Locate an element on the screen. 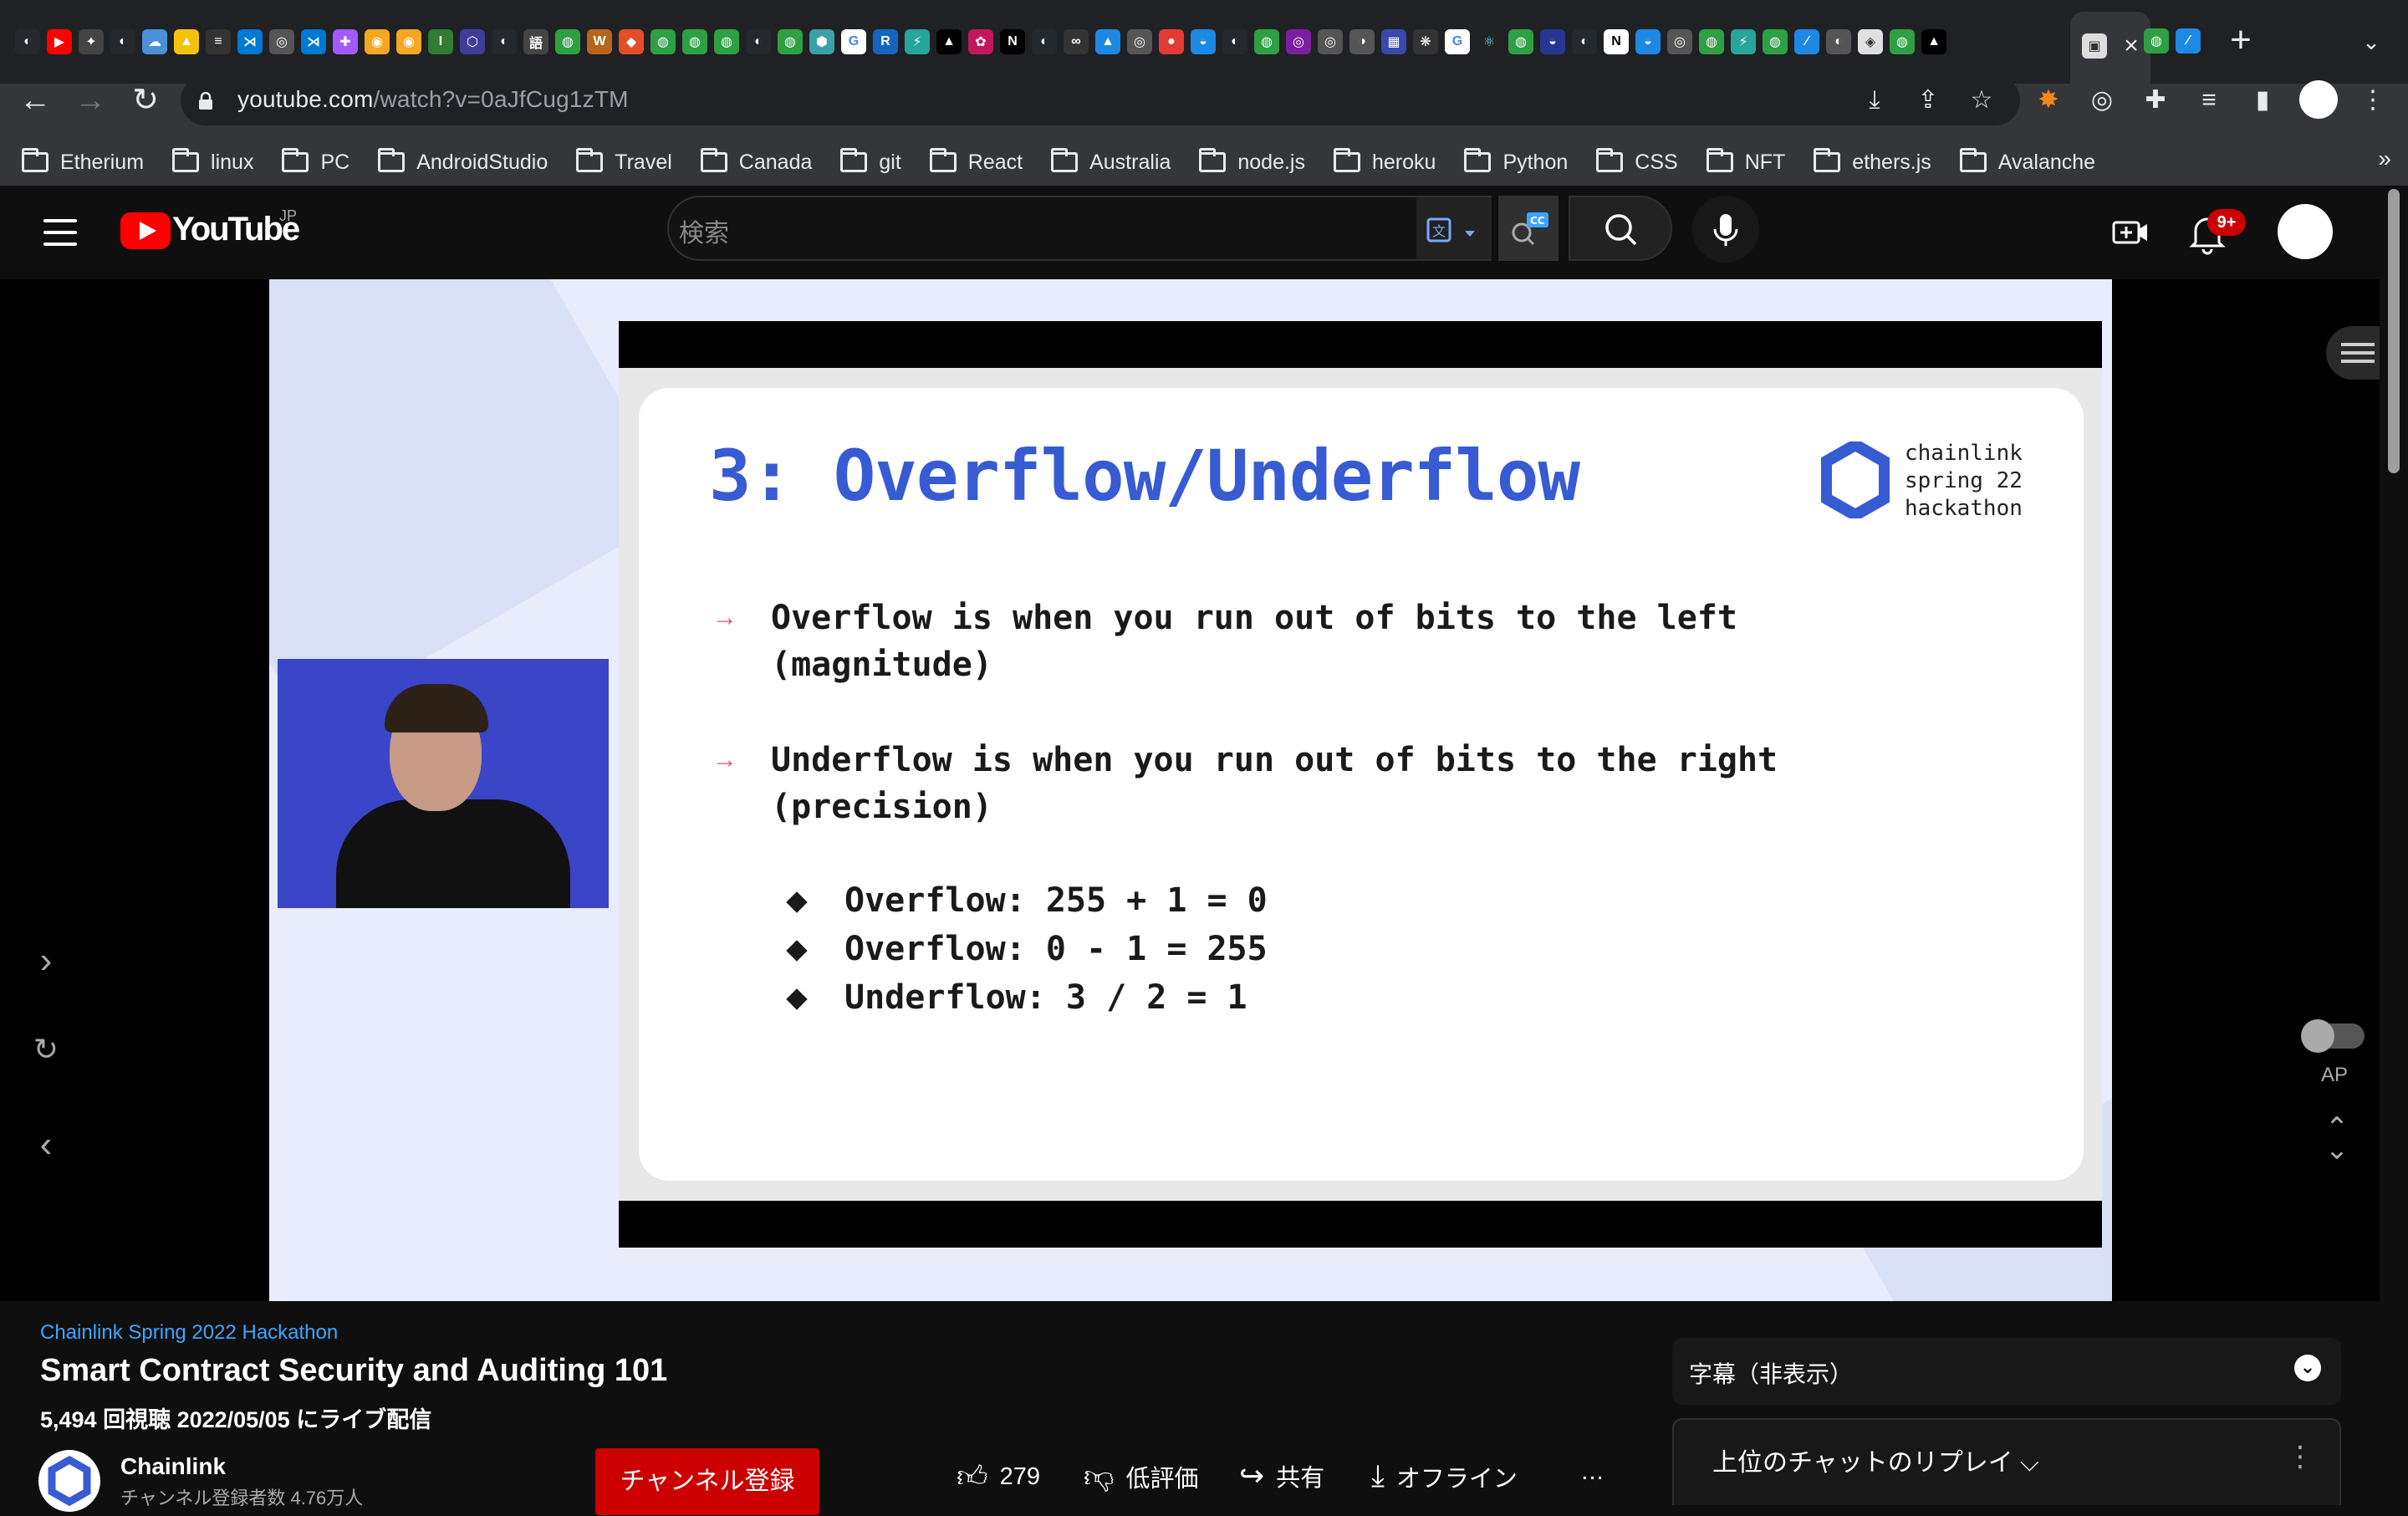  bookmark-folder: git is located at coordinates (870, 161).